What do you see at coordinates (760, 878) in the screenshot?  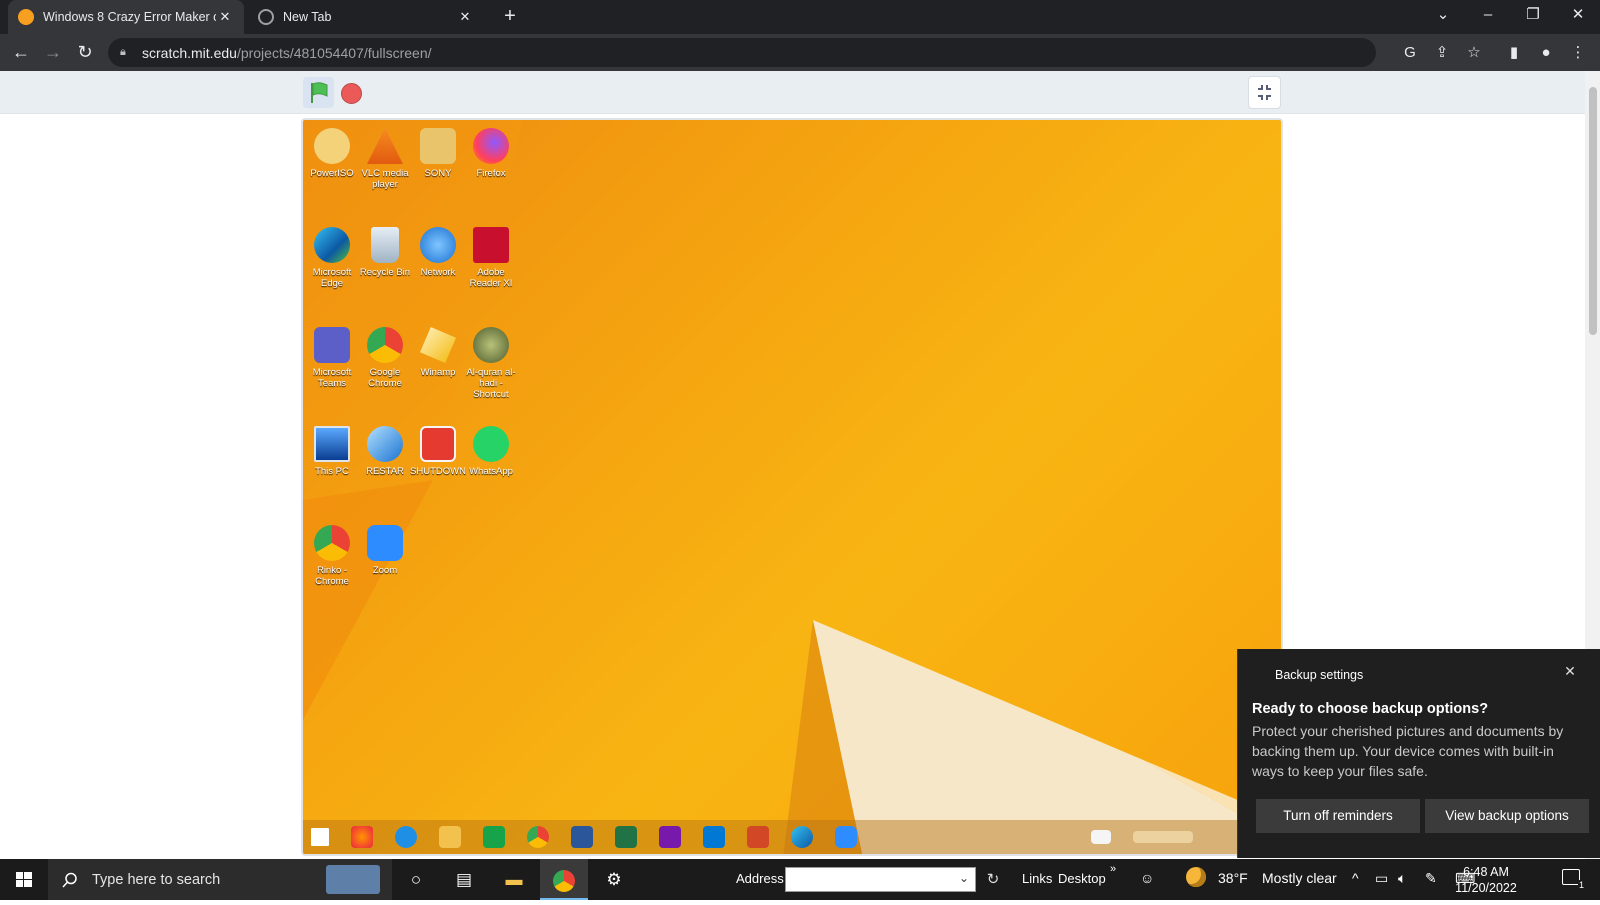 I see `address-toolbar-label: Address` at bounding box center [760, 878].